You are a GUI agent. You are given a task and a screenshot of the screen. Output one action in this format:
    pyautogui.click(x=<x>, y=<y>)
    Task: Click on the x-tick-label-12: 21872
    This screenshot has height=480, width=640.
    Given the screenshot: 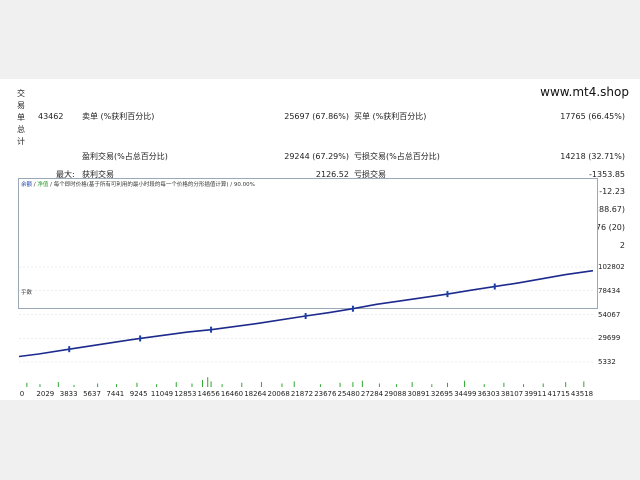 What is the action you would take?
    pyautogui.click(x=302, y=394)
    